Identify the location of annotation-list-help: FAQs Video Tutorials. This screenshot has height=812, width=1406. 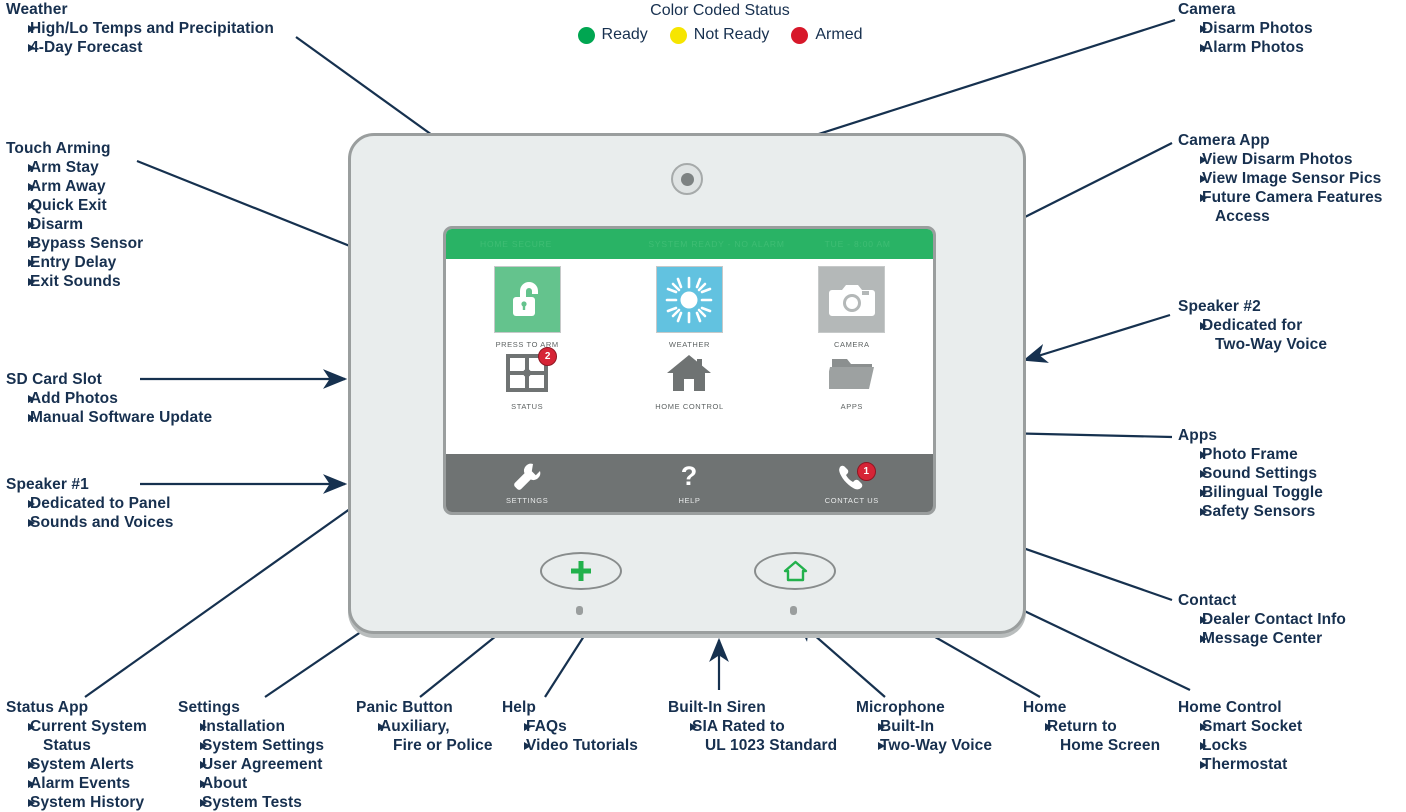
(570, 736).